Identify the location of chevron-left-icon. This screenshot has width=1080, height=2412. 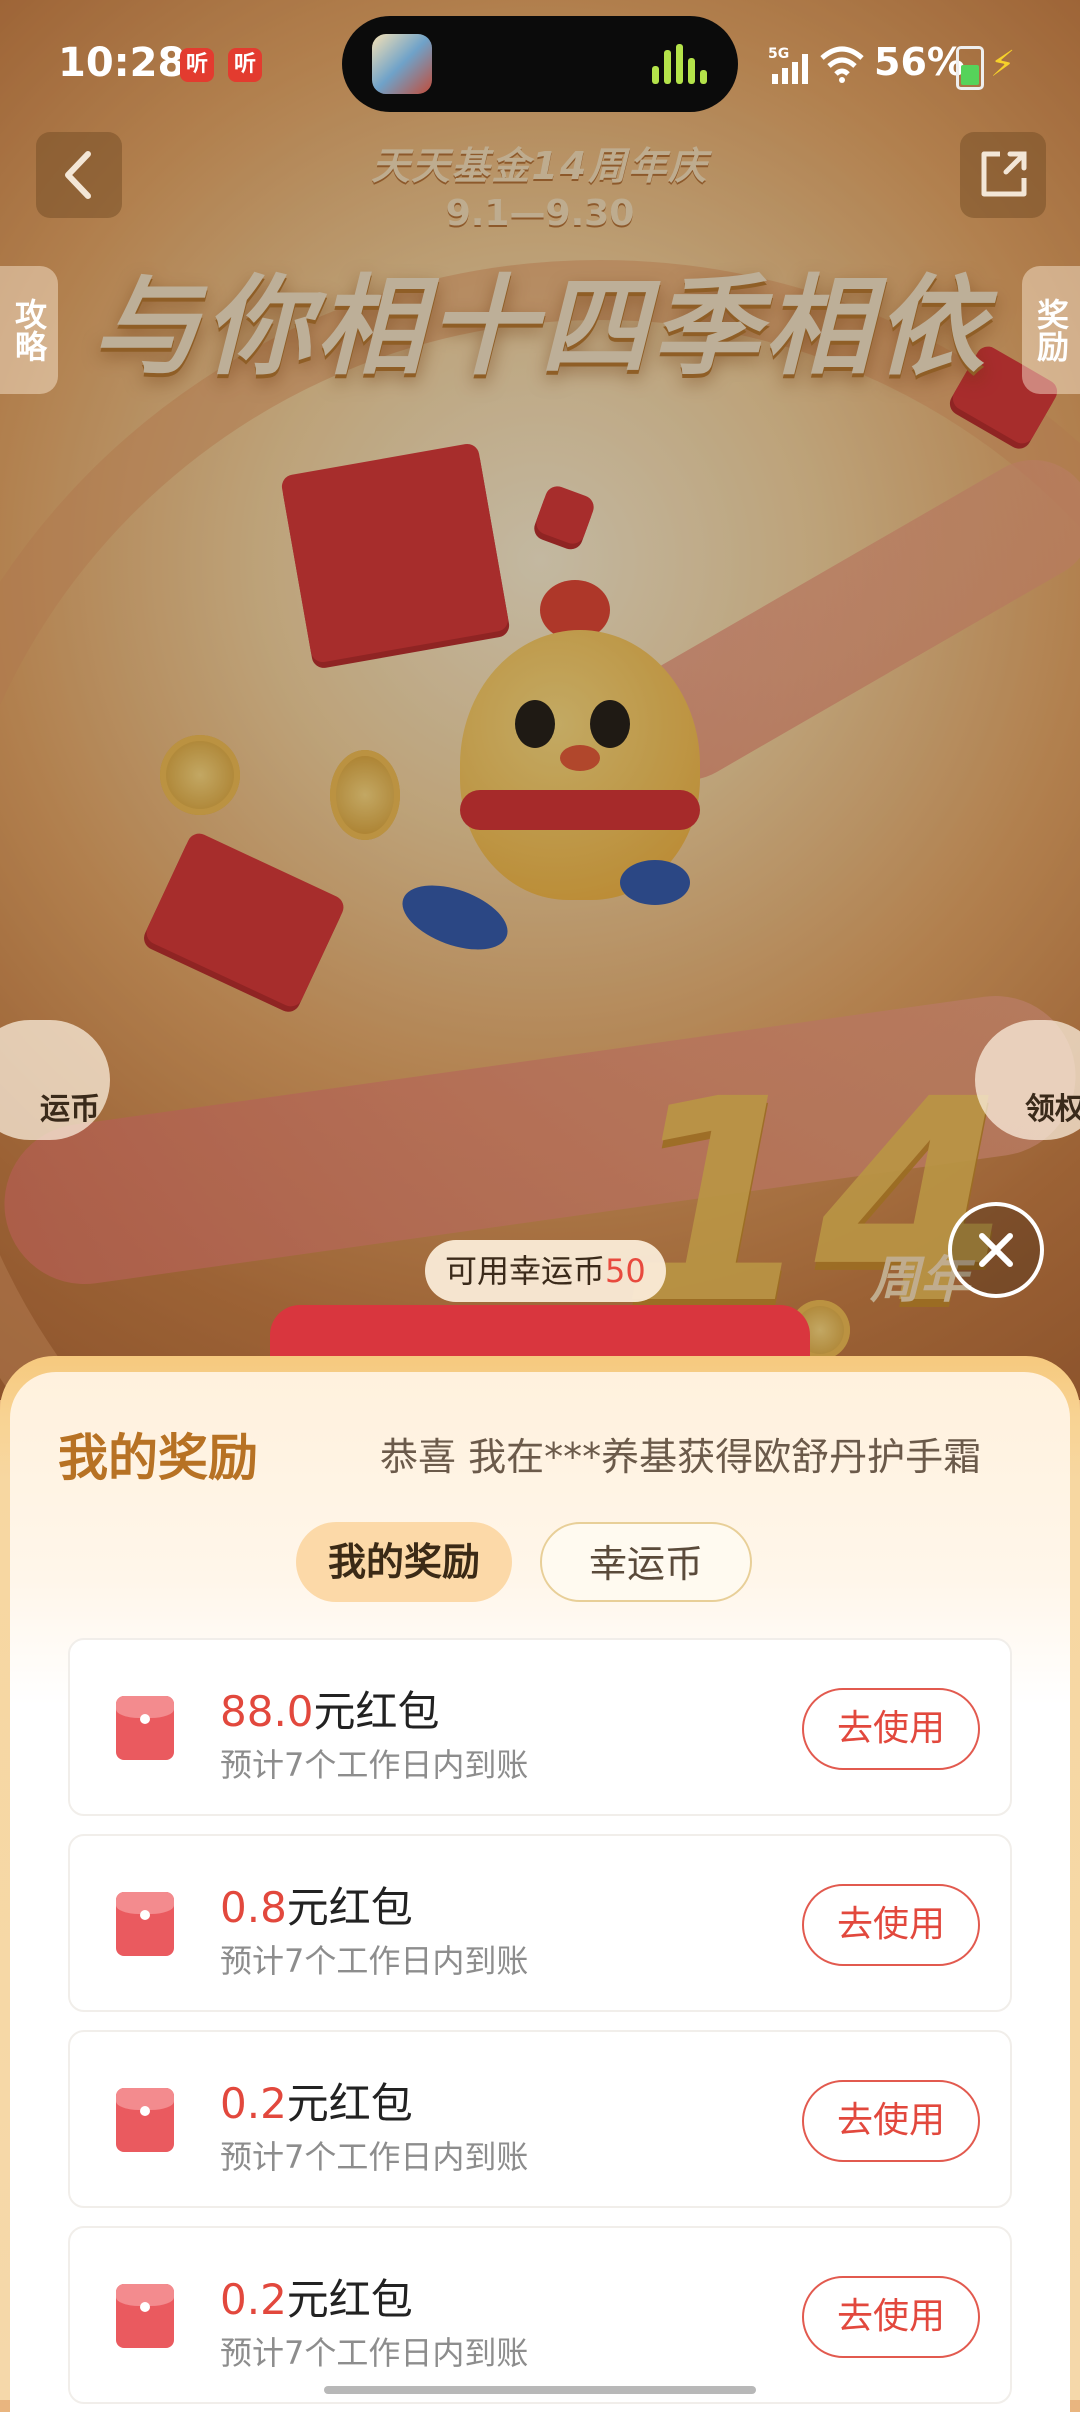
(78, 175).